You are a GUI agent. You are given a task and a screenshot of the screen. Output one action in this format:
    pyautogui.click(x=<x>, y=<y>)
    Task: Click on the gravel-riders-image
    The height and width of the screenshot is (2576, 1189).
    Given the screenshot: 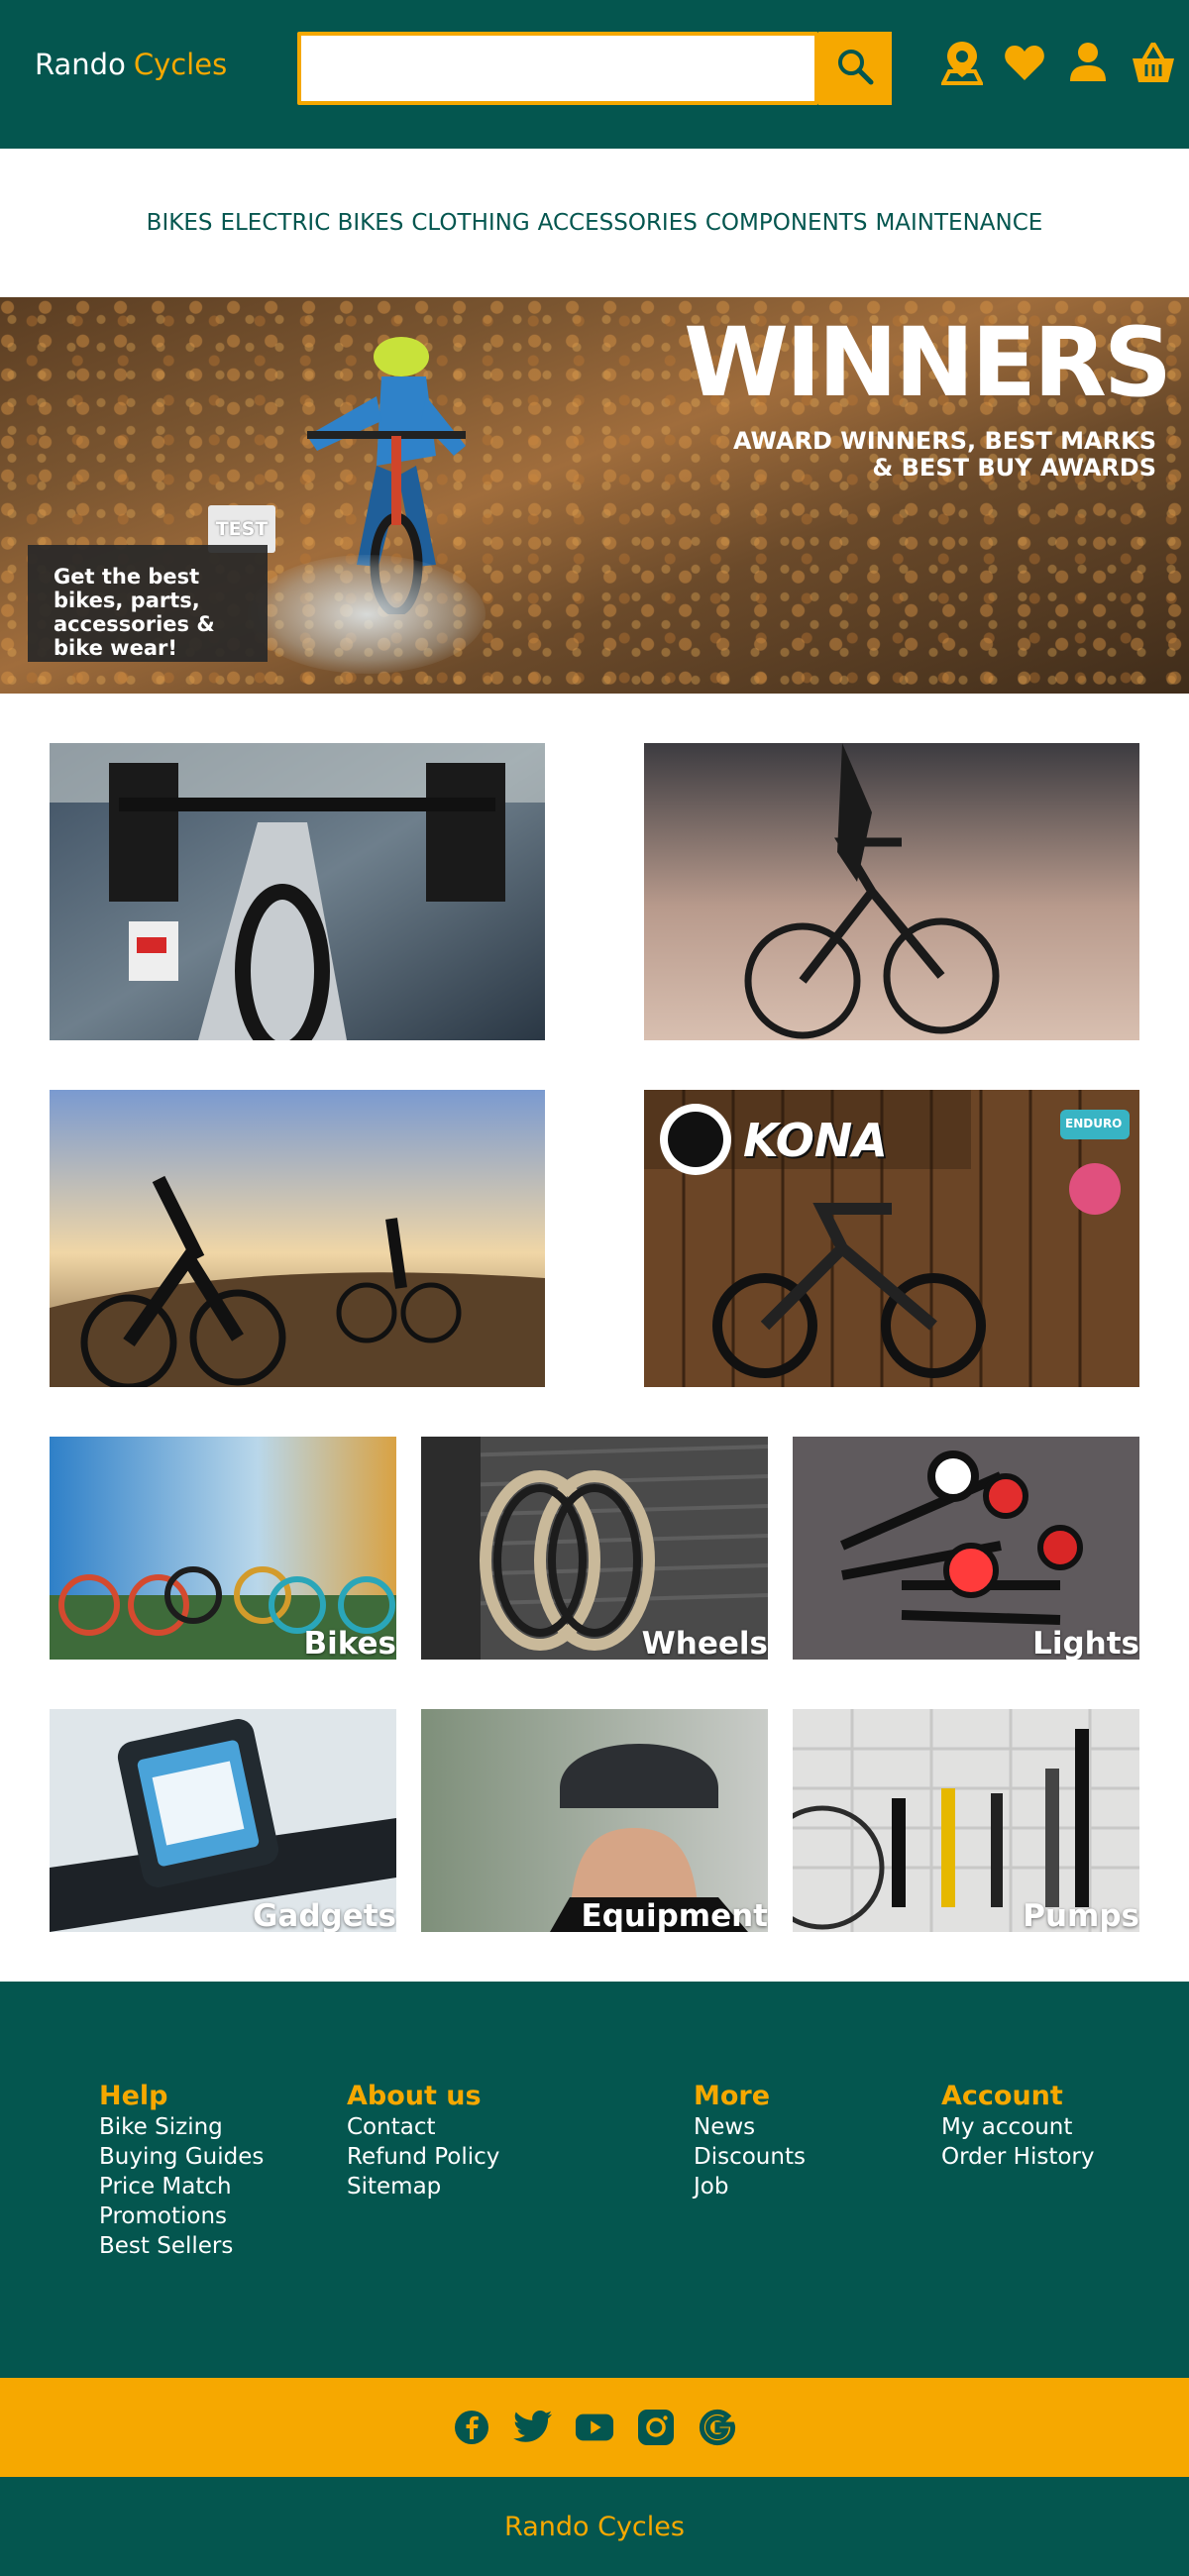 What is the action you would take?
    pyautogui.click(x=297, y=1238)
    